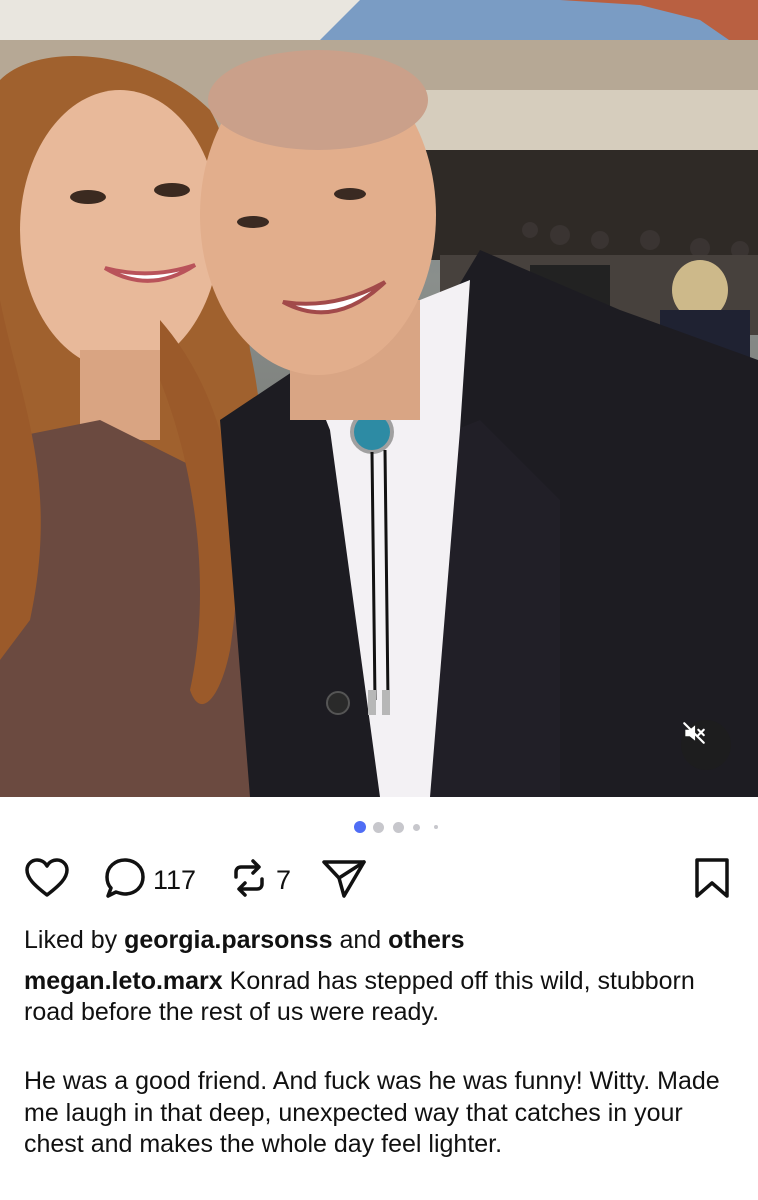  I want to click on comment-icon, so click(125, 880).